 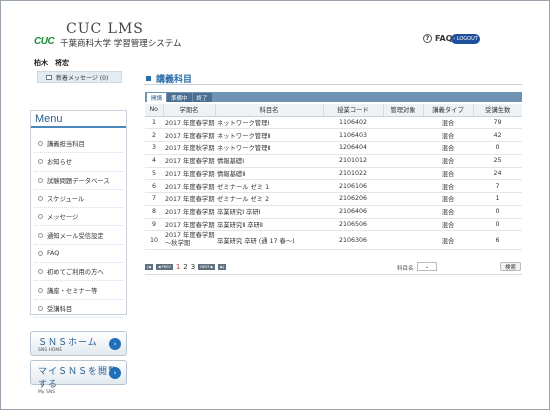 I want to click on tab-preparing: 準備中, so click(x=179, y=97).